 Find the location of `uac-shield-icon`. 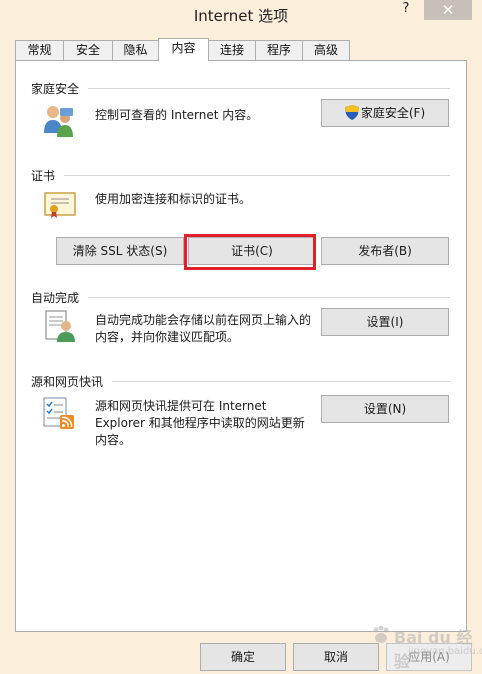

uac-shield-icon is located at coordinates (351, 116).